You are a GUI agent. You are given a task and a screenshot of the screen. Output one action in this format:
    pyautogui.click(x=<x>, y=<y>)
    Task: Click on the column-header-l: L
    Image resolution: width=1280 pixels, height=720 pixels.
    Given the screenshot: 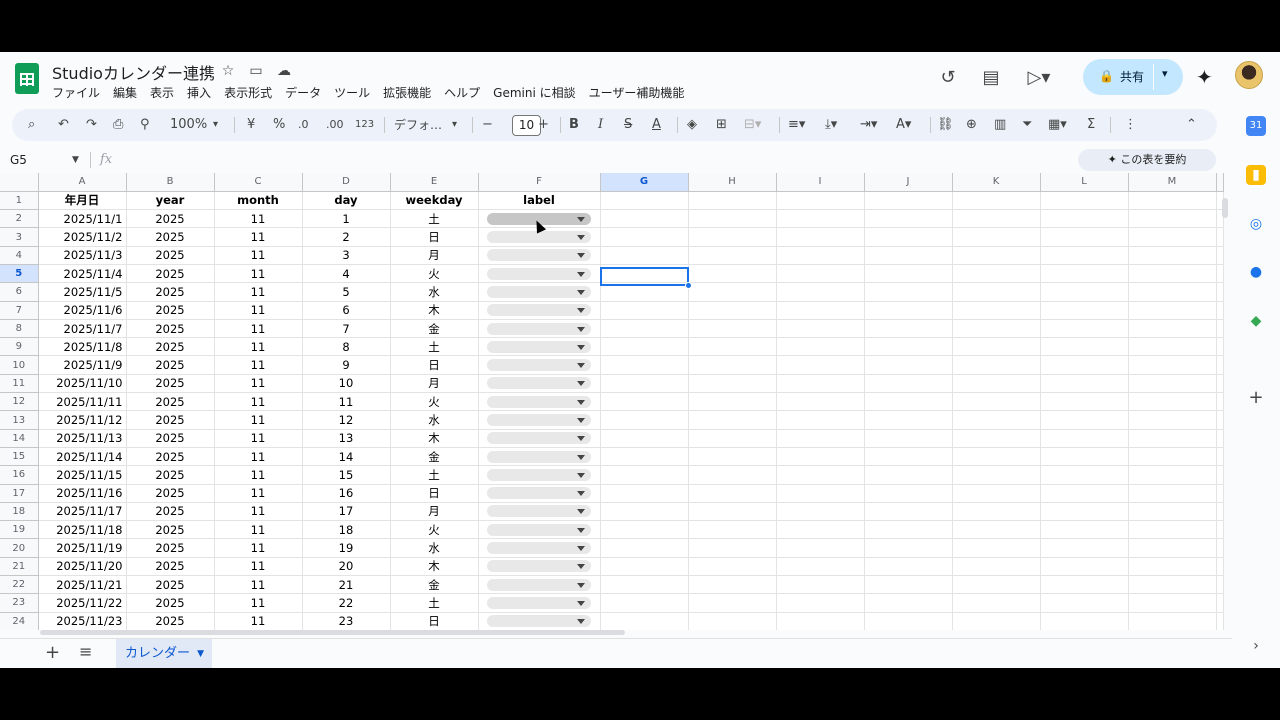 What is the action you would take?
    pyautogui.click(x=1084, y=182)
    